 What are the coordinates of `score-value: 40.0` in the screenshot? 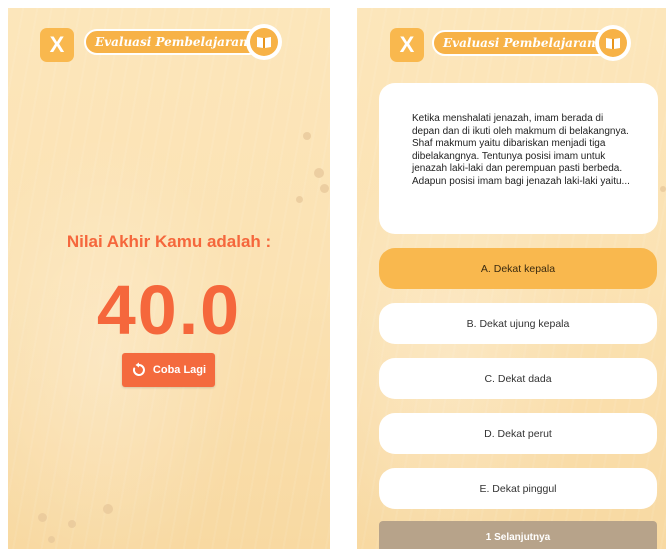 It's located at (169, 310).